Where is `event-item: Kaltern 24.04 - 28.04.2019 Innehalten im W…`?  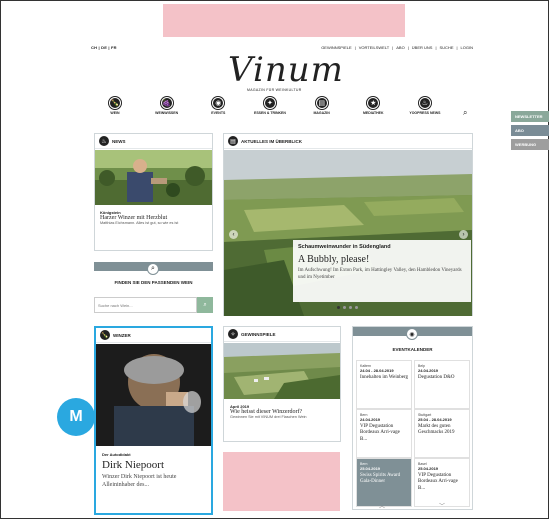
event-item: Kaltern 24.04 - 28.04.2019 Innehalten im W… is located at coordinates (384, 384).